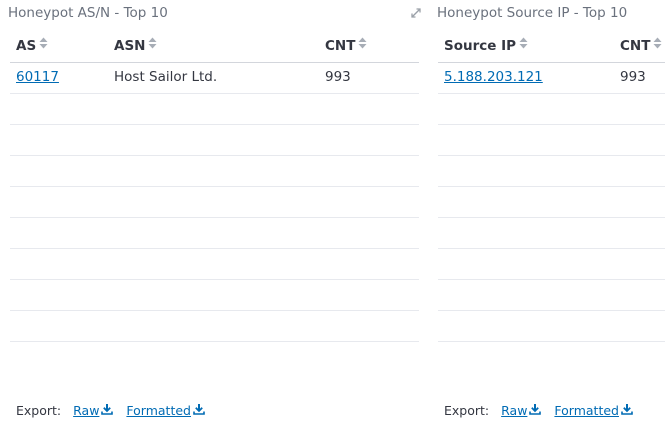  Describe the element at coordinates (135, 46) in the screenshot. I see `column-header-asn: ASN` at that location.